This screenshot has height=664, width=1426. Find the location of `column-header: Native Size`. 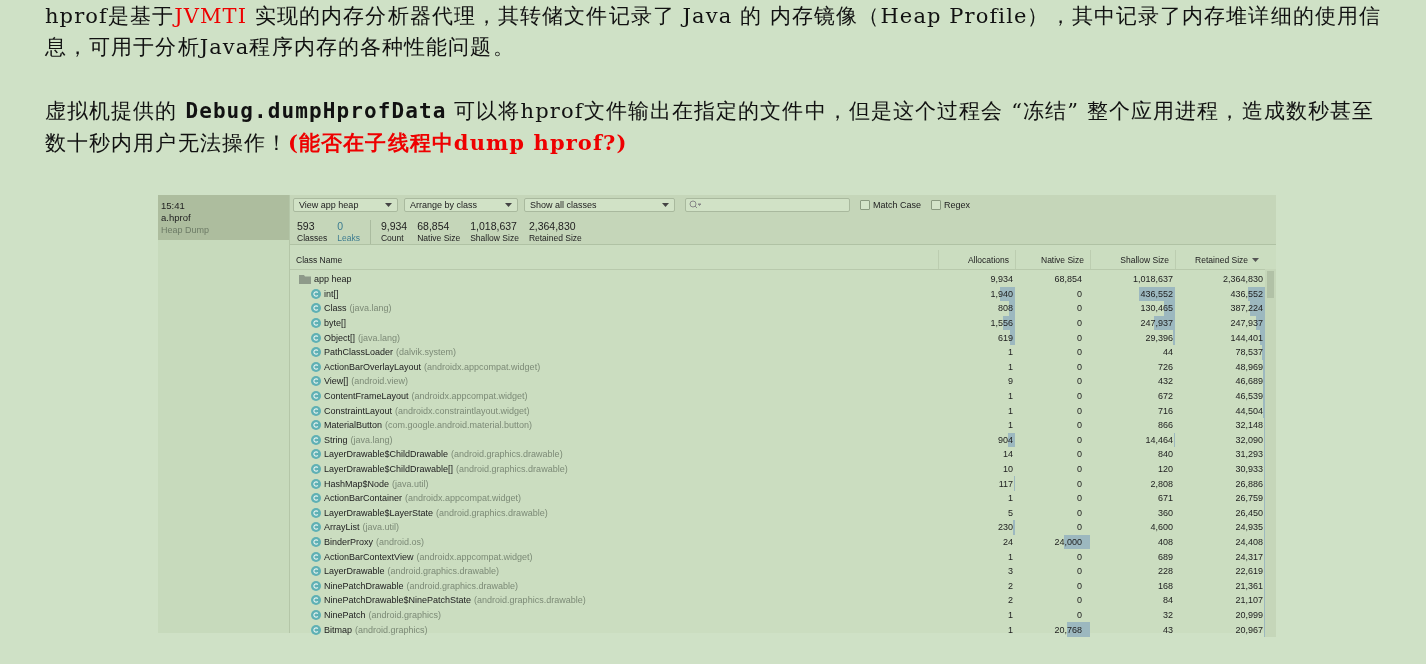

column-header: Native Size is located at coordinates (1052, 259).